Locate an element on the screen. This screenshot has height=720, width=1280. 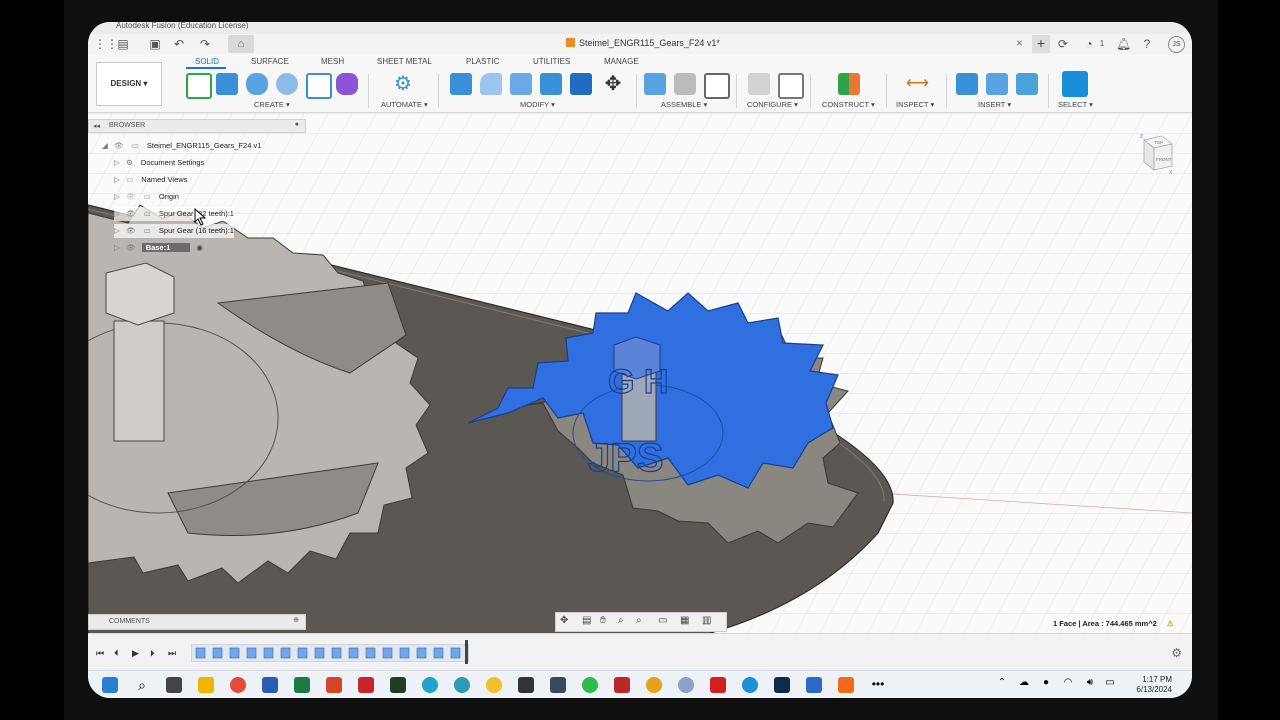
rectangular-pattern-icon is located at coordinates (319, 86).